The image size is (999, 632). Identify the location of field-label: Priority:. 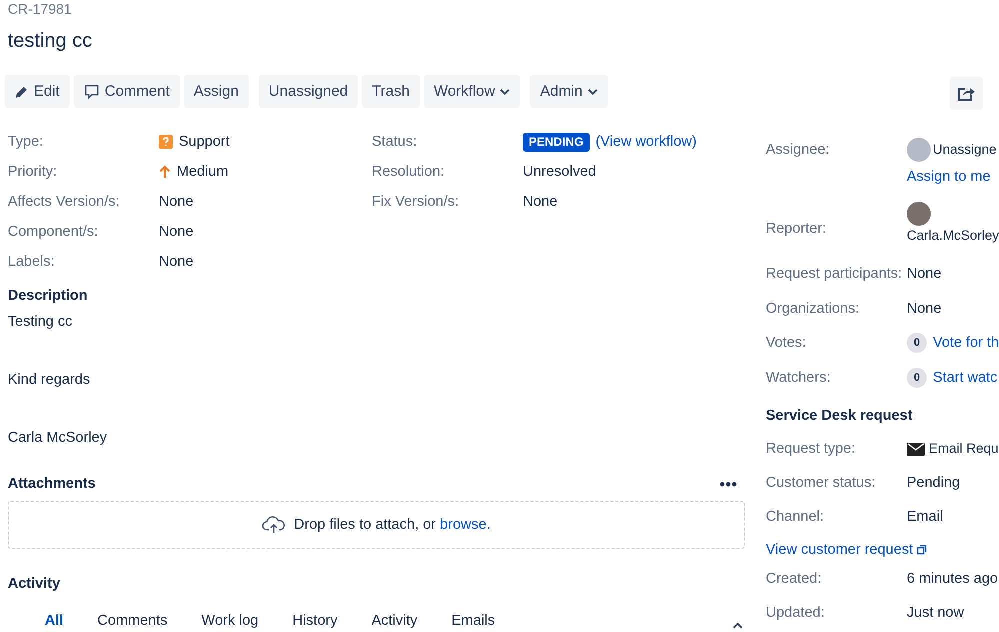
(33, 172).